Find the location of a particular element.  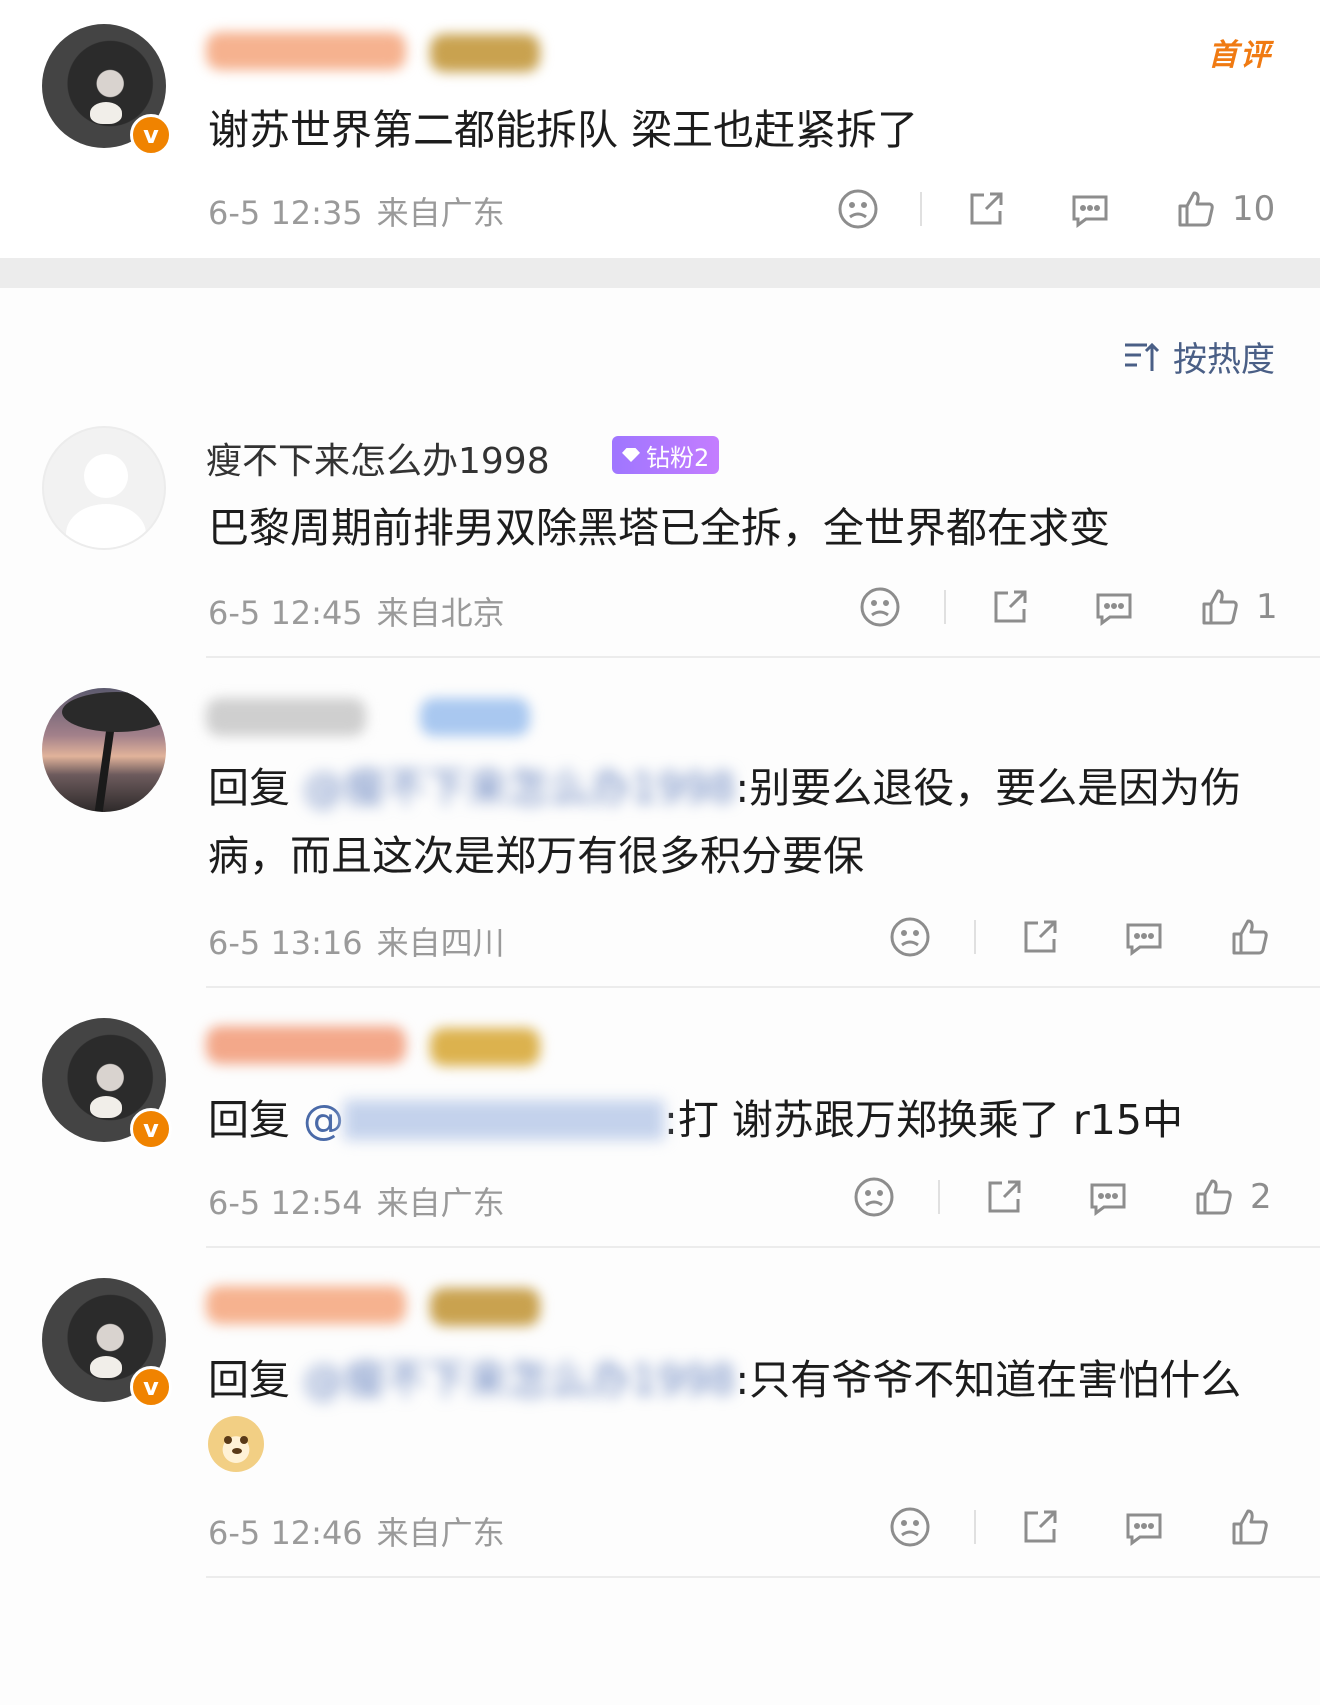

sort-by-hot-button: 按热度 is located at coordinates (1198, 356).